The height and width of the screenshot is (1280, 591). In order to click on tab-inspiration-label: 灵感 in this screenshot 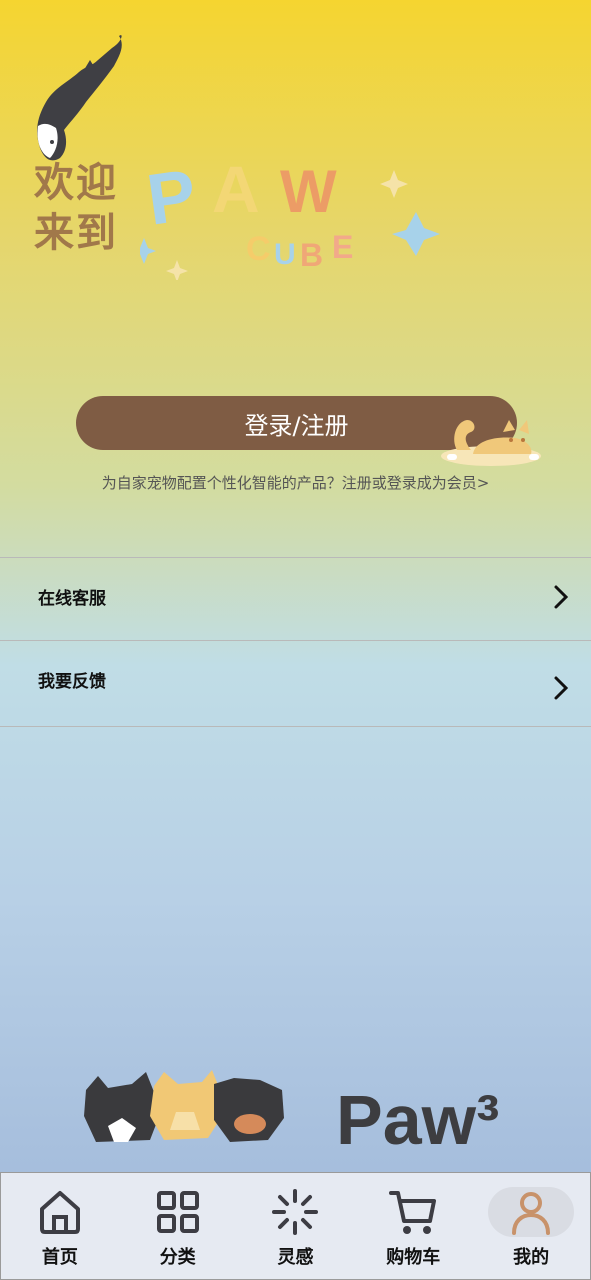, I will do `click(295, 1257)`.